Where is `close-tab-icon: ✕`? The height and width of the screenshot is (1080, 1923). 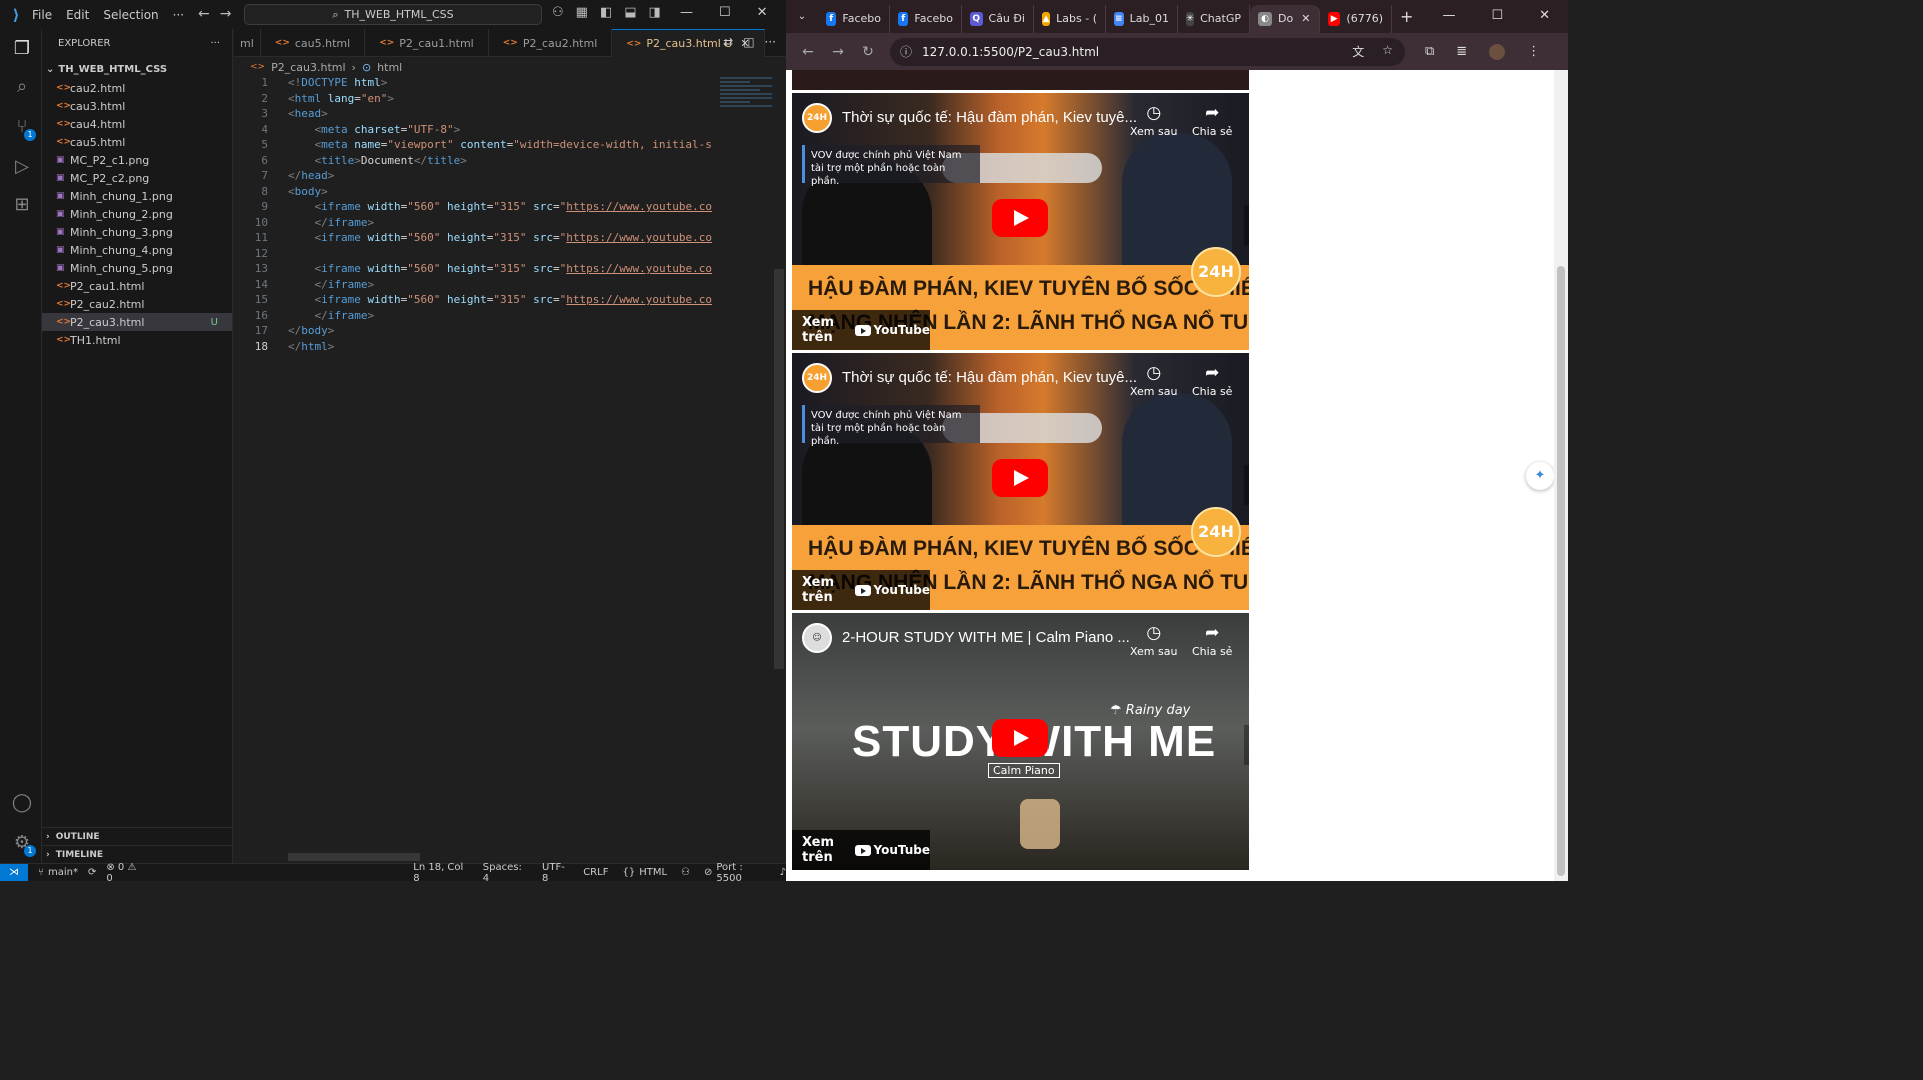 close-tab-icon: ✕ is located at coordinates (1305, 18).